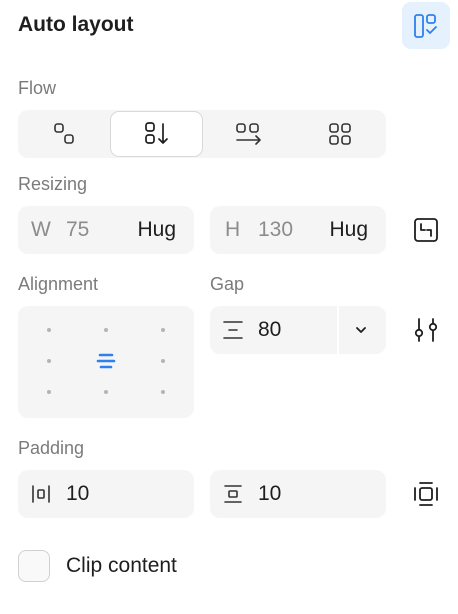 The image size is (458, 614). What do you see at coordinates (270, 329) in the screenshot?
I see `gap-value: 80` at bounding box center [270, 329].